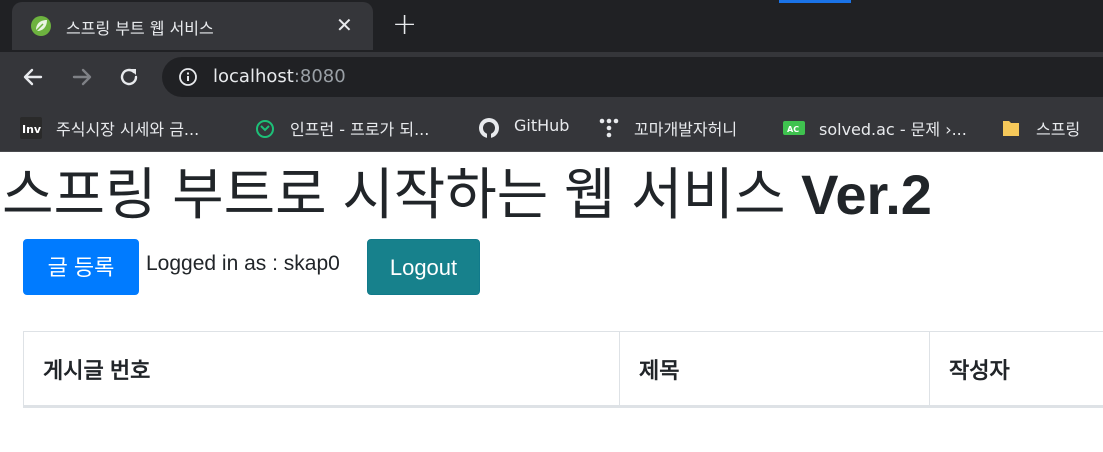  I want to click on folder-icon, so click(1011, 128).